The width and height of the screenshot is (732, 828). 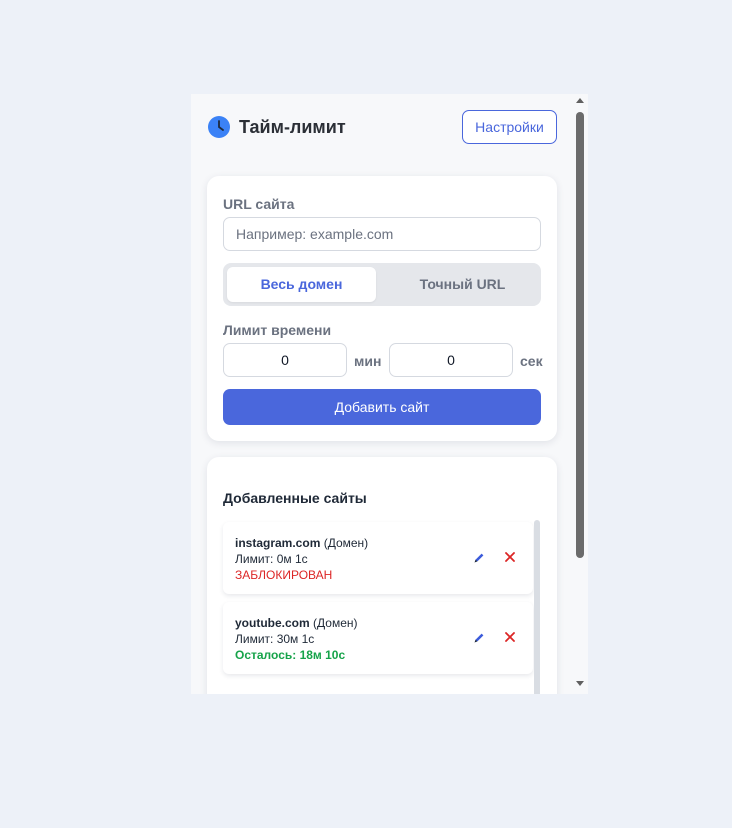 I want to click on site-name: youtube.com (Домен), so click(x=296, y=623).